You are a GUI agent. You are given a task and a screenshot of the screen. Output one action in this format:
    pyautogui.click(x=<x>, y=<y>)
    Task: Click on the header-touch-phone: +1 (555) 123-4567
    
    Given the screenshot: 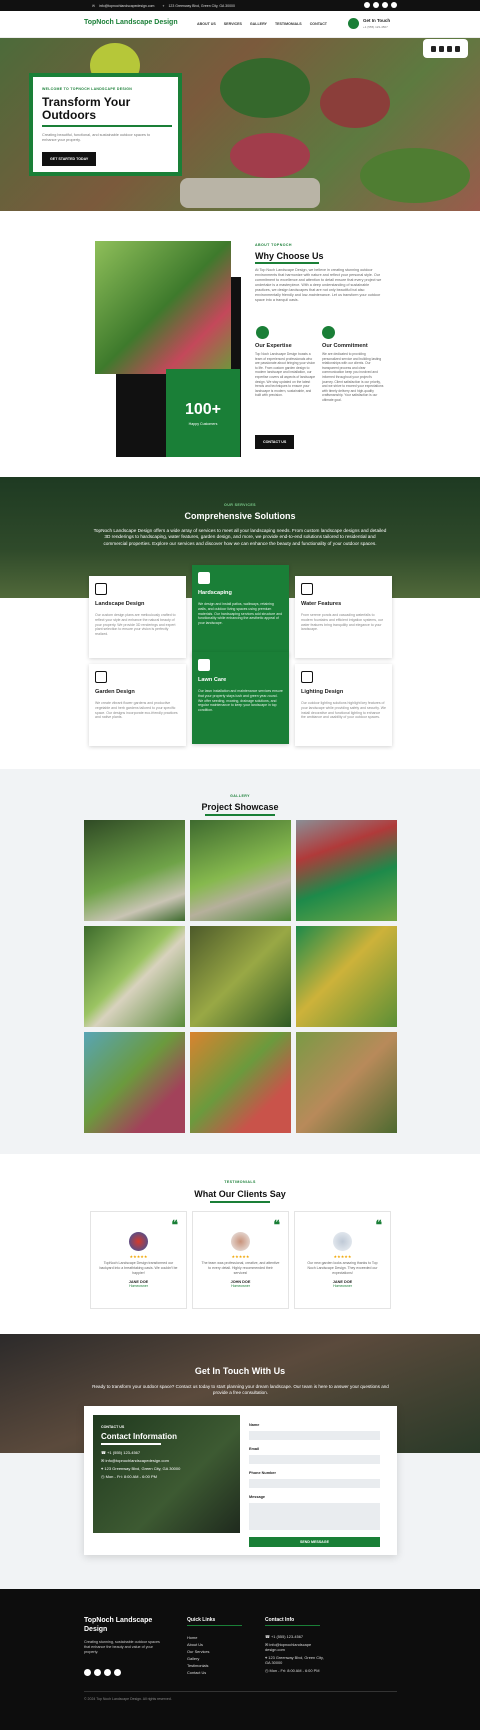 What is the action you would take?
    pyautogui.click(x=375, y=27)
    